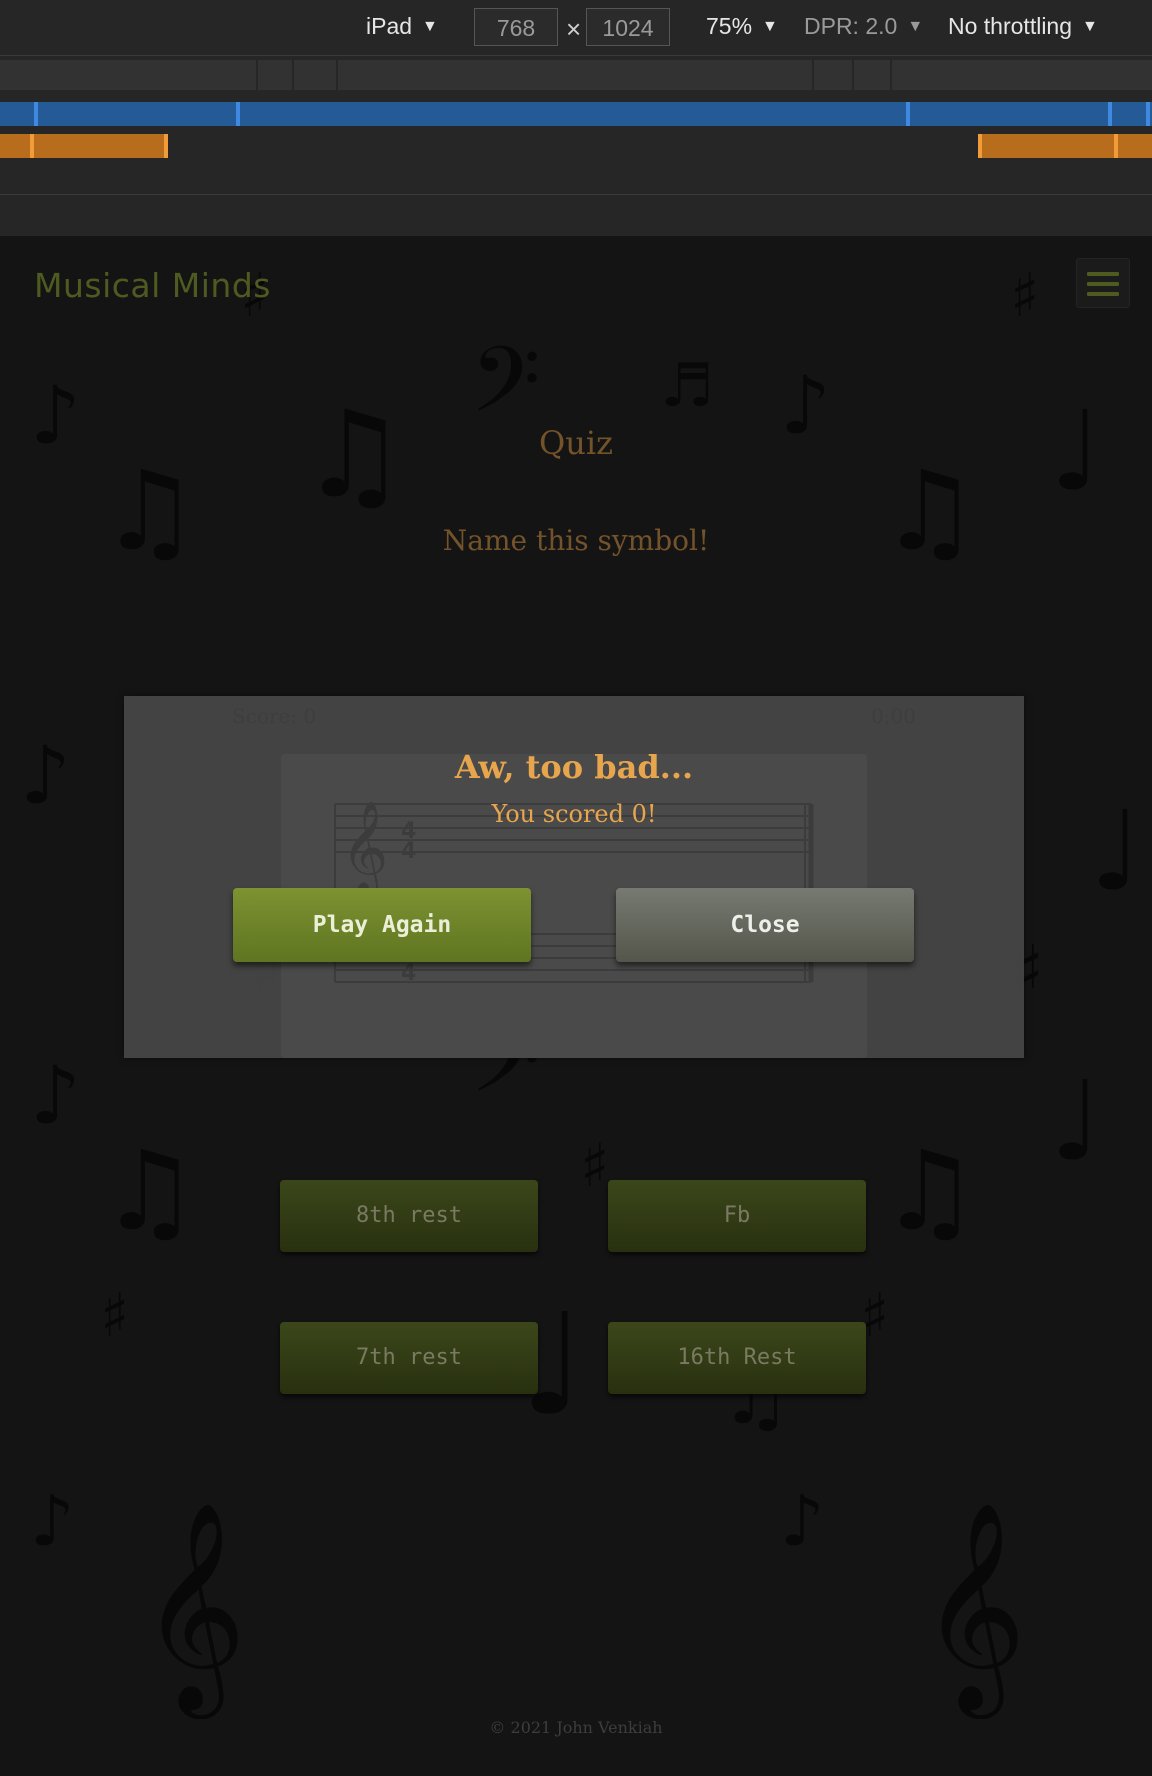  What do you see at coordinates (382, 925) in the screenshot?
I see `play-again-button: Play Again` at bounding box center [382, 925].